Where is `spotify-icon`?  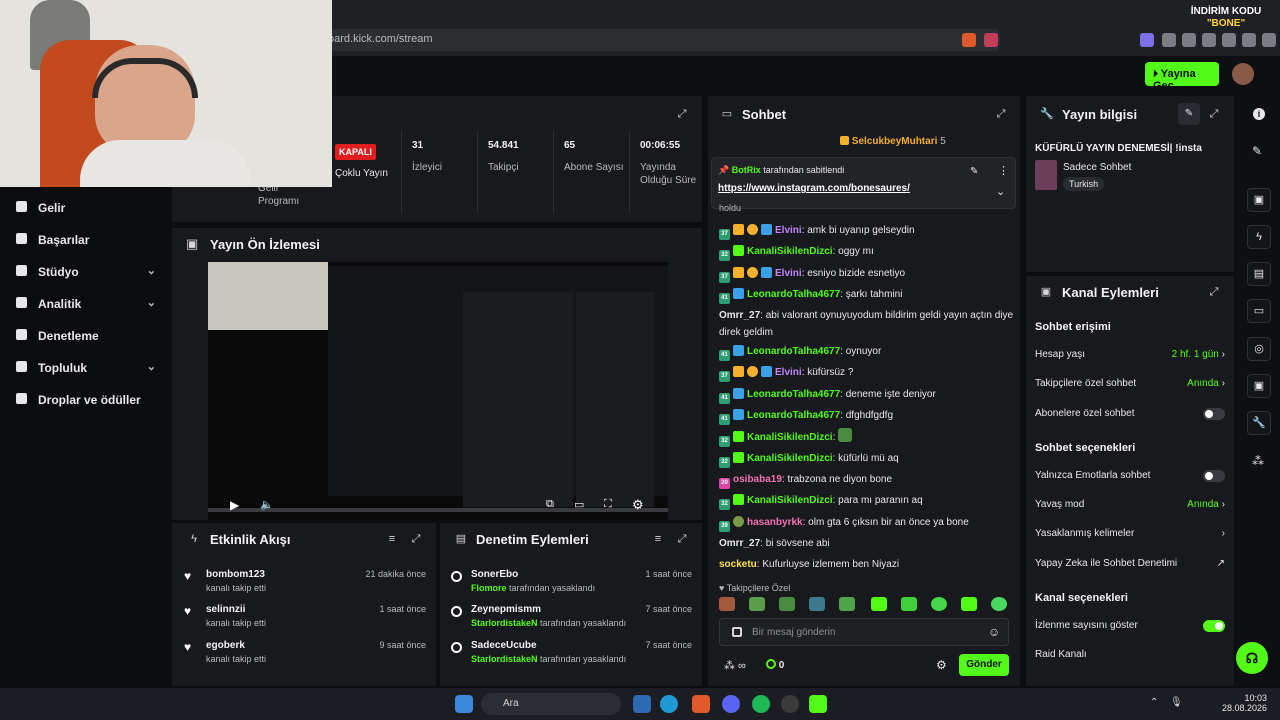
spotify-icon is located at coordinates (761, 704).